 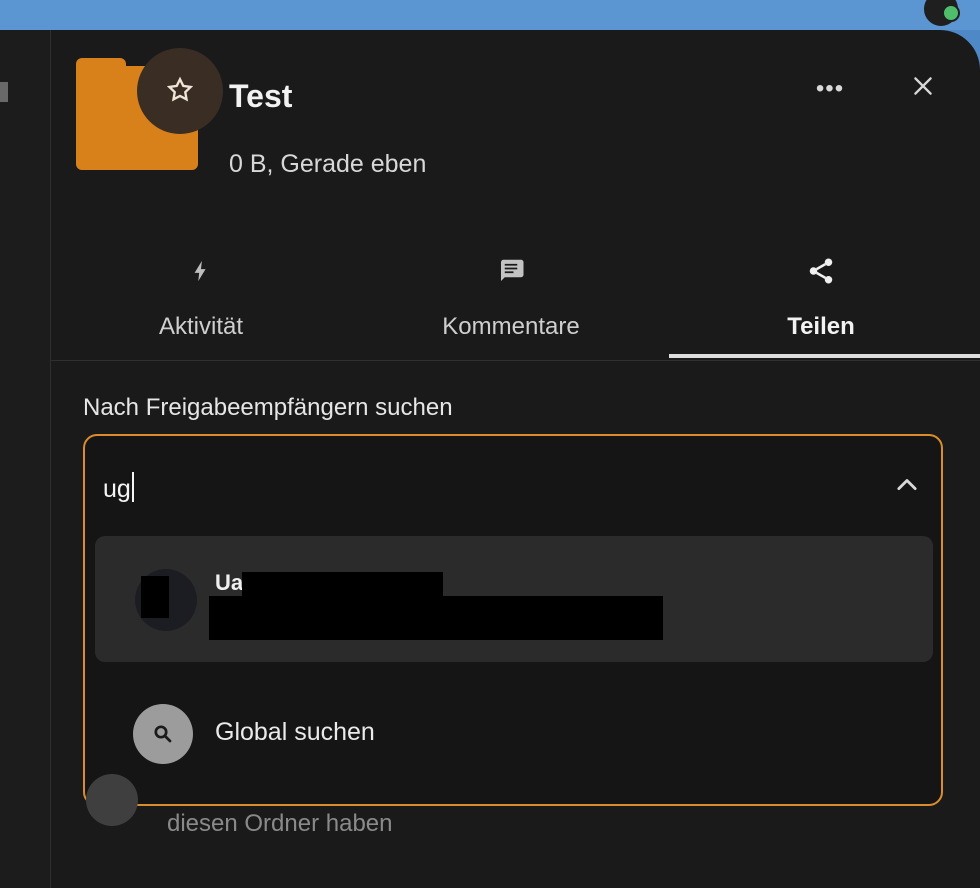 I want to click on left-marker, so click(x=4, y=92).